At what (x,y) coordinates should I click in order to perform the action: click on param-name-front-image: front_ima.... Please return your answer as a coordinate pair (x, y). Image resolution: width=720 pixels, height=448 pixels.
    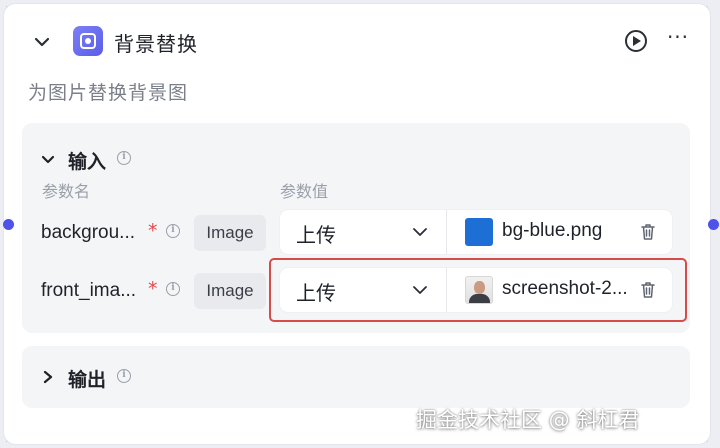
    Looking at the image, I should click on (89, 290).